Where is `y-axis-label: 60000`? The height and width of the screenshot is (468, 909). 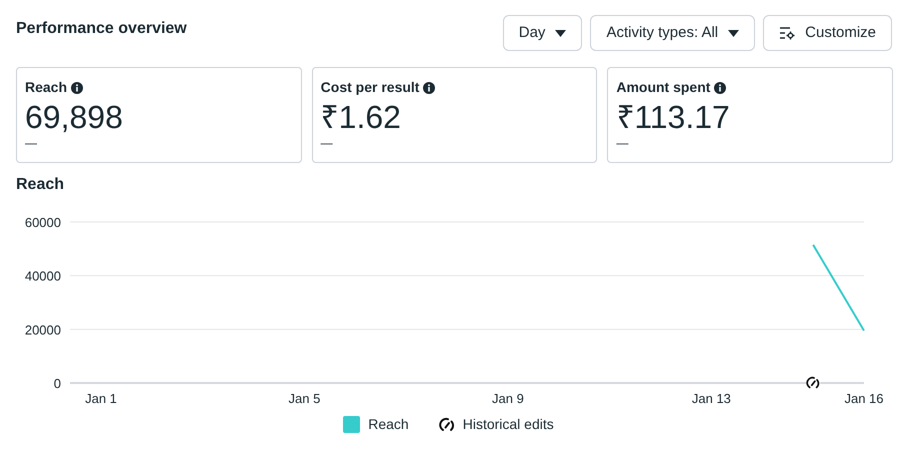
y-axis-label: 60000 is located at coordinates (42, 222).